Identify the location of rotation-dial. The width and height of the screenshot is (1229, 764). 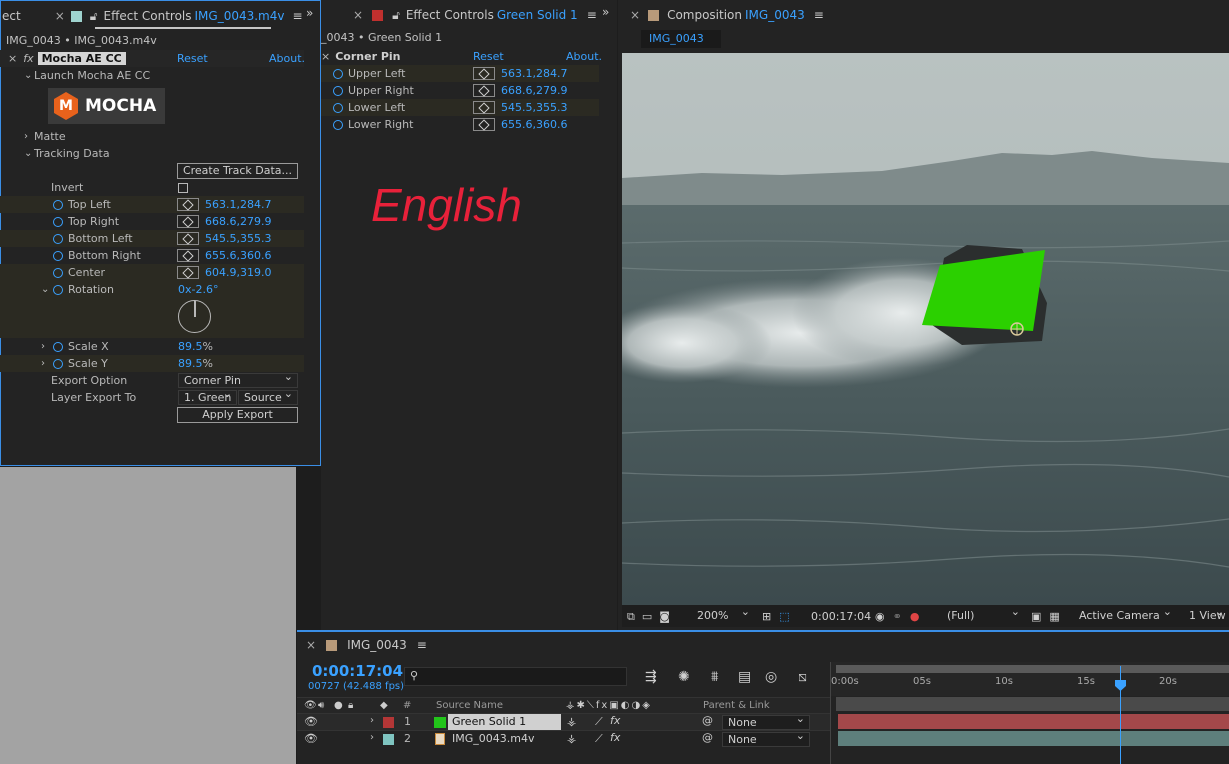
(194, 316).